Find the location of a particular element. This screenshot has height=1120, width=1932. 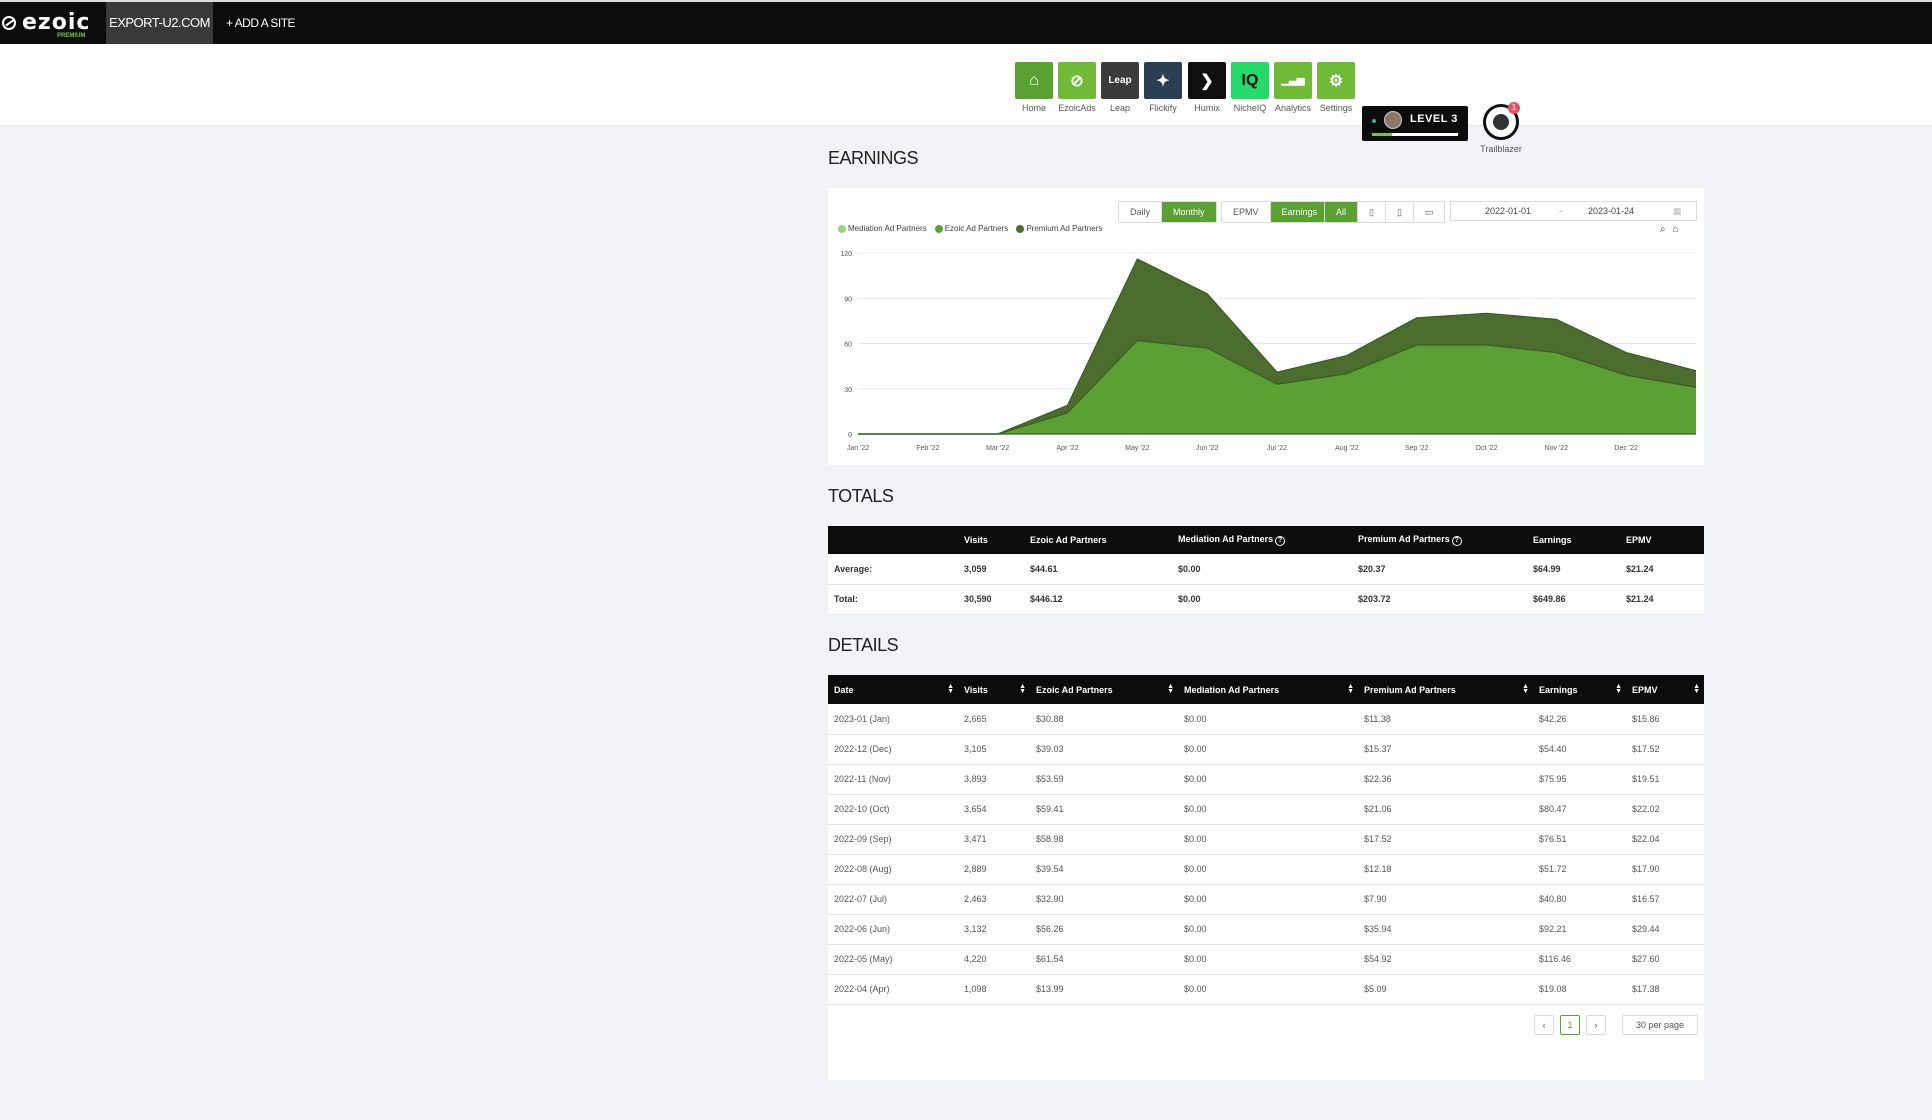

totals-title: TOTALS is located at coordinates (861, 496).